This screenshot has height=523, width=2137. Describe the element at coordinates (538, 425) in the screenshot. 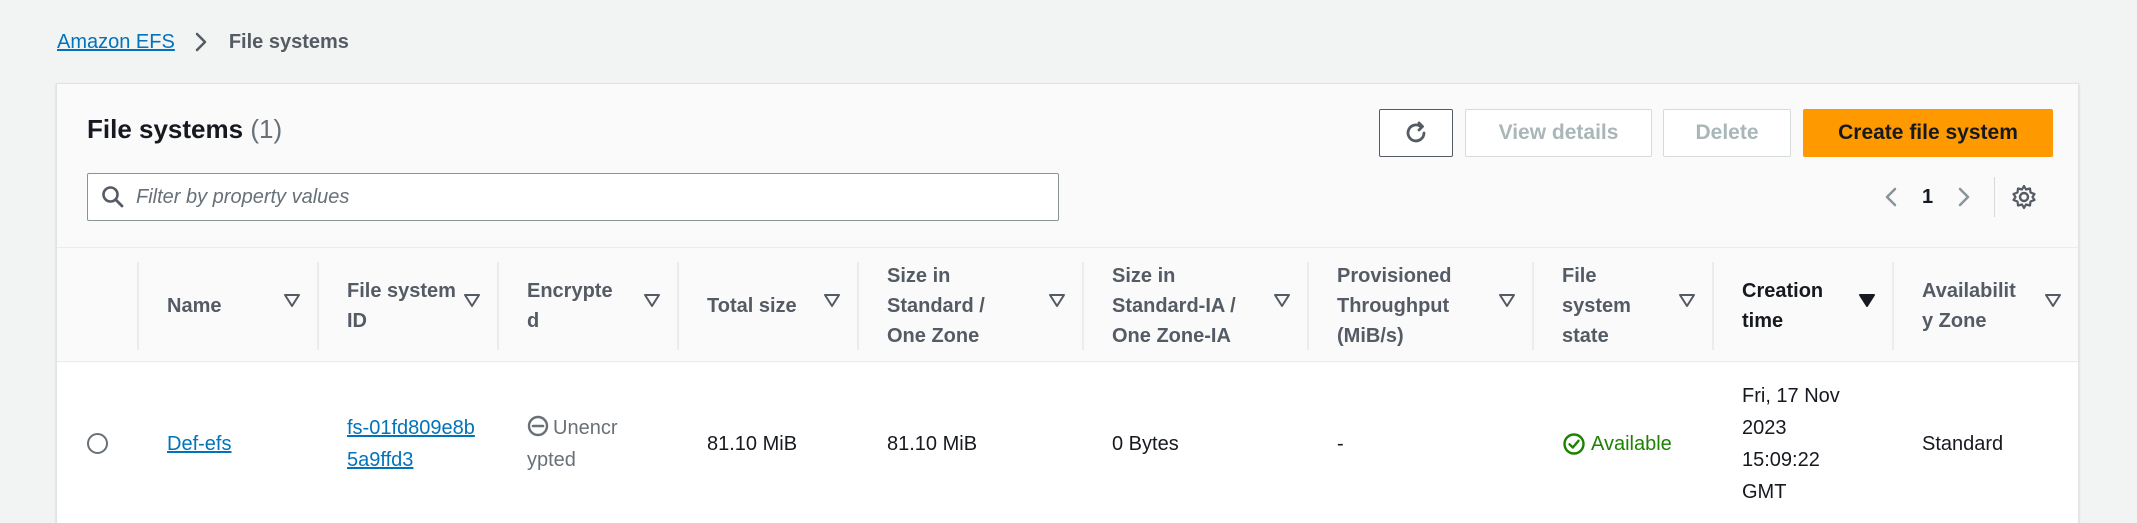

I see `status-stopped-icon` at that location.